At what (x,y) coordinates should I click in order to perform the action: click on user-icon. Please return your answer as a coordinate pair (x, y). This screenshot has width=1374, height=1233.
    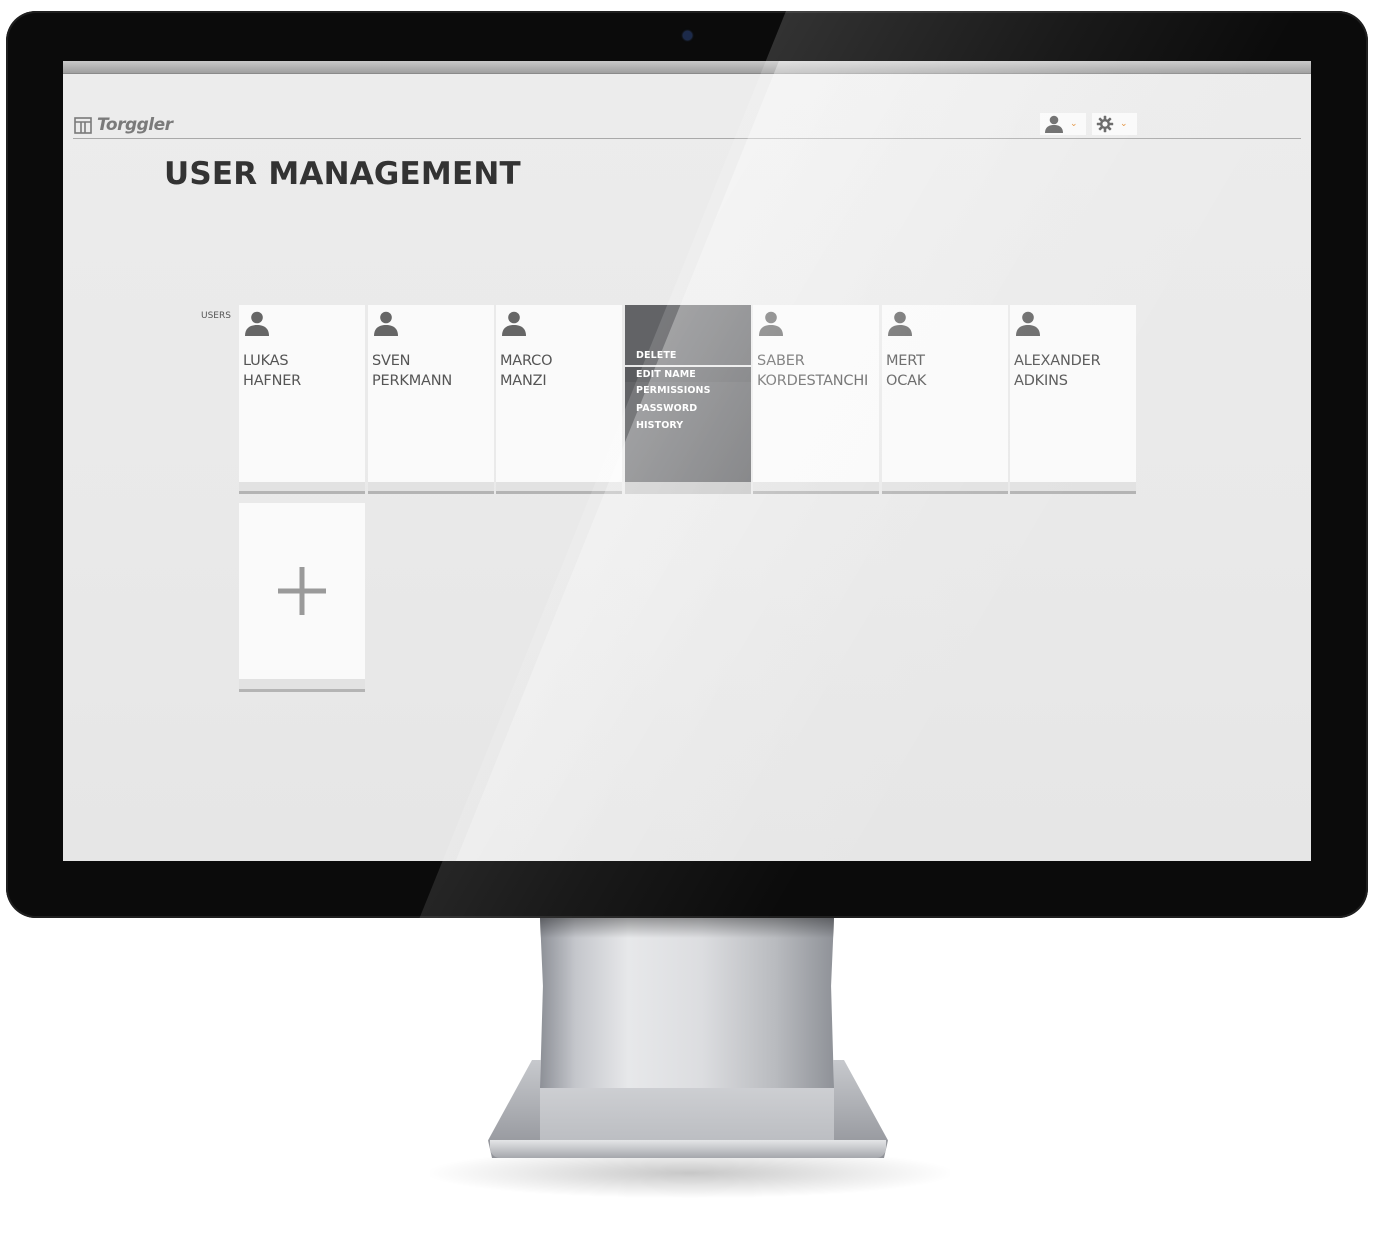
    Looking at the image, I should click on (1054, 124).